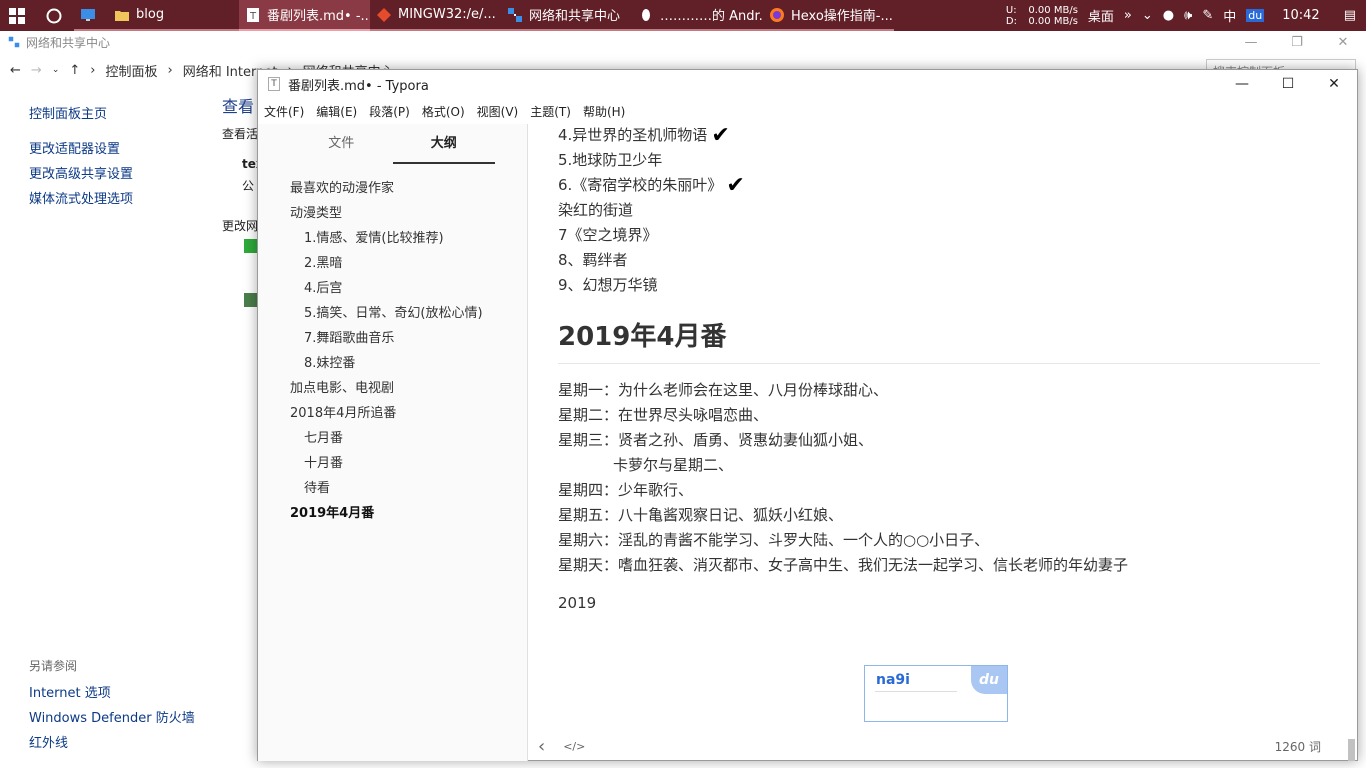 The image size is (1366, 768). I want to click on outline-item: 最喜欢的动漫作家, so click(392, 188).